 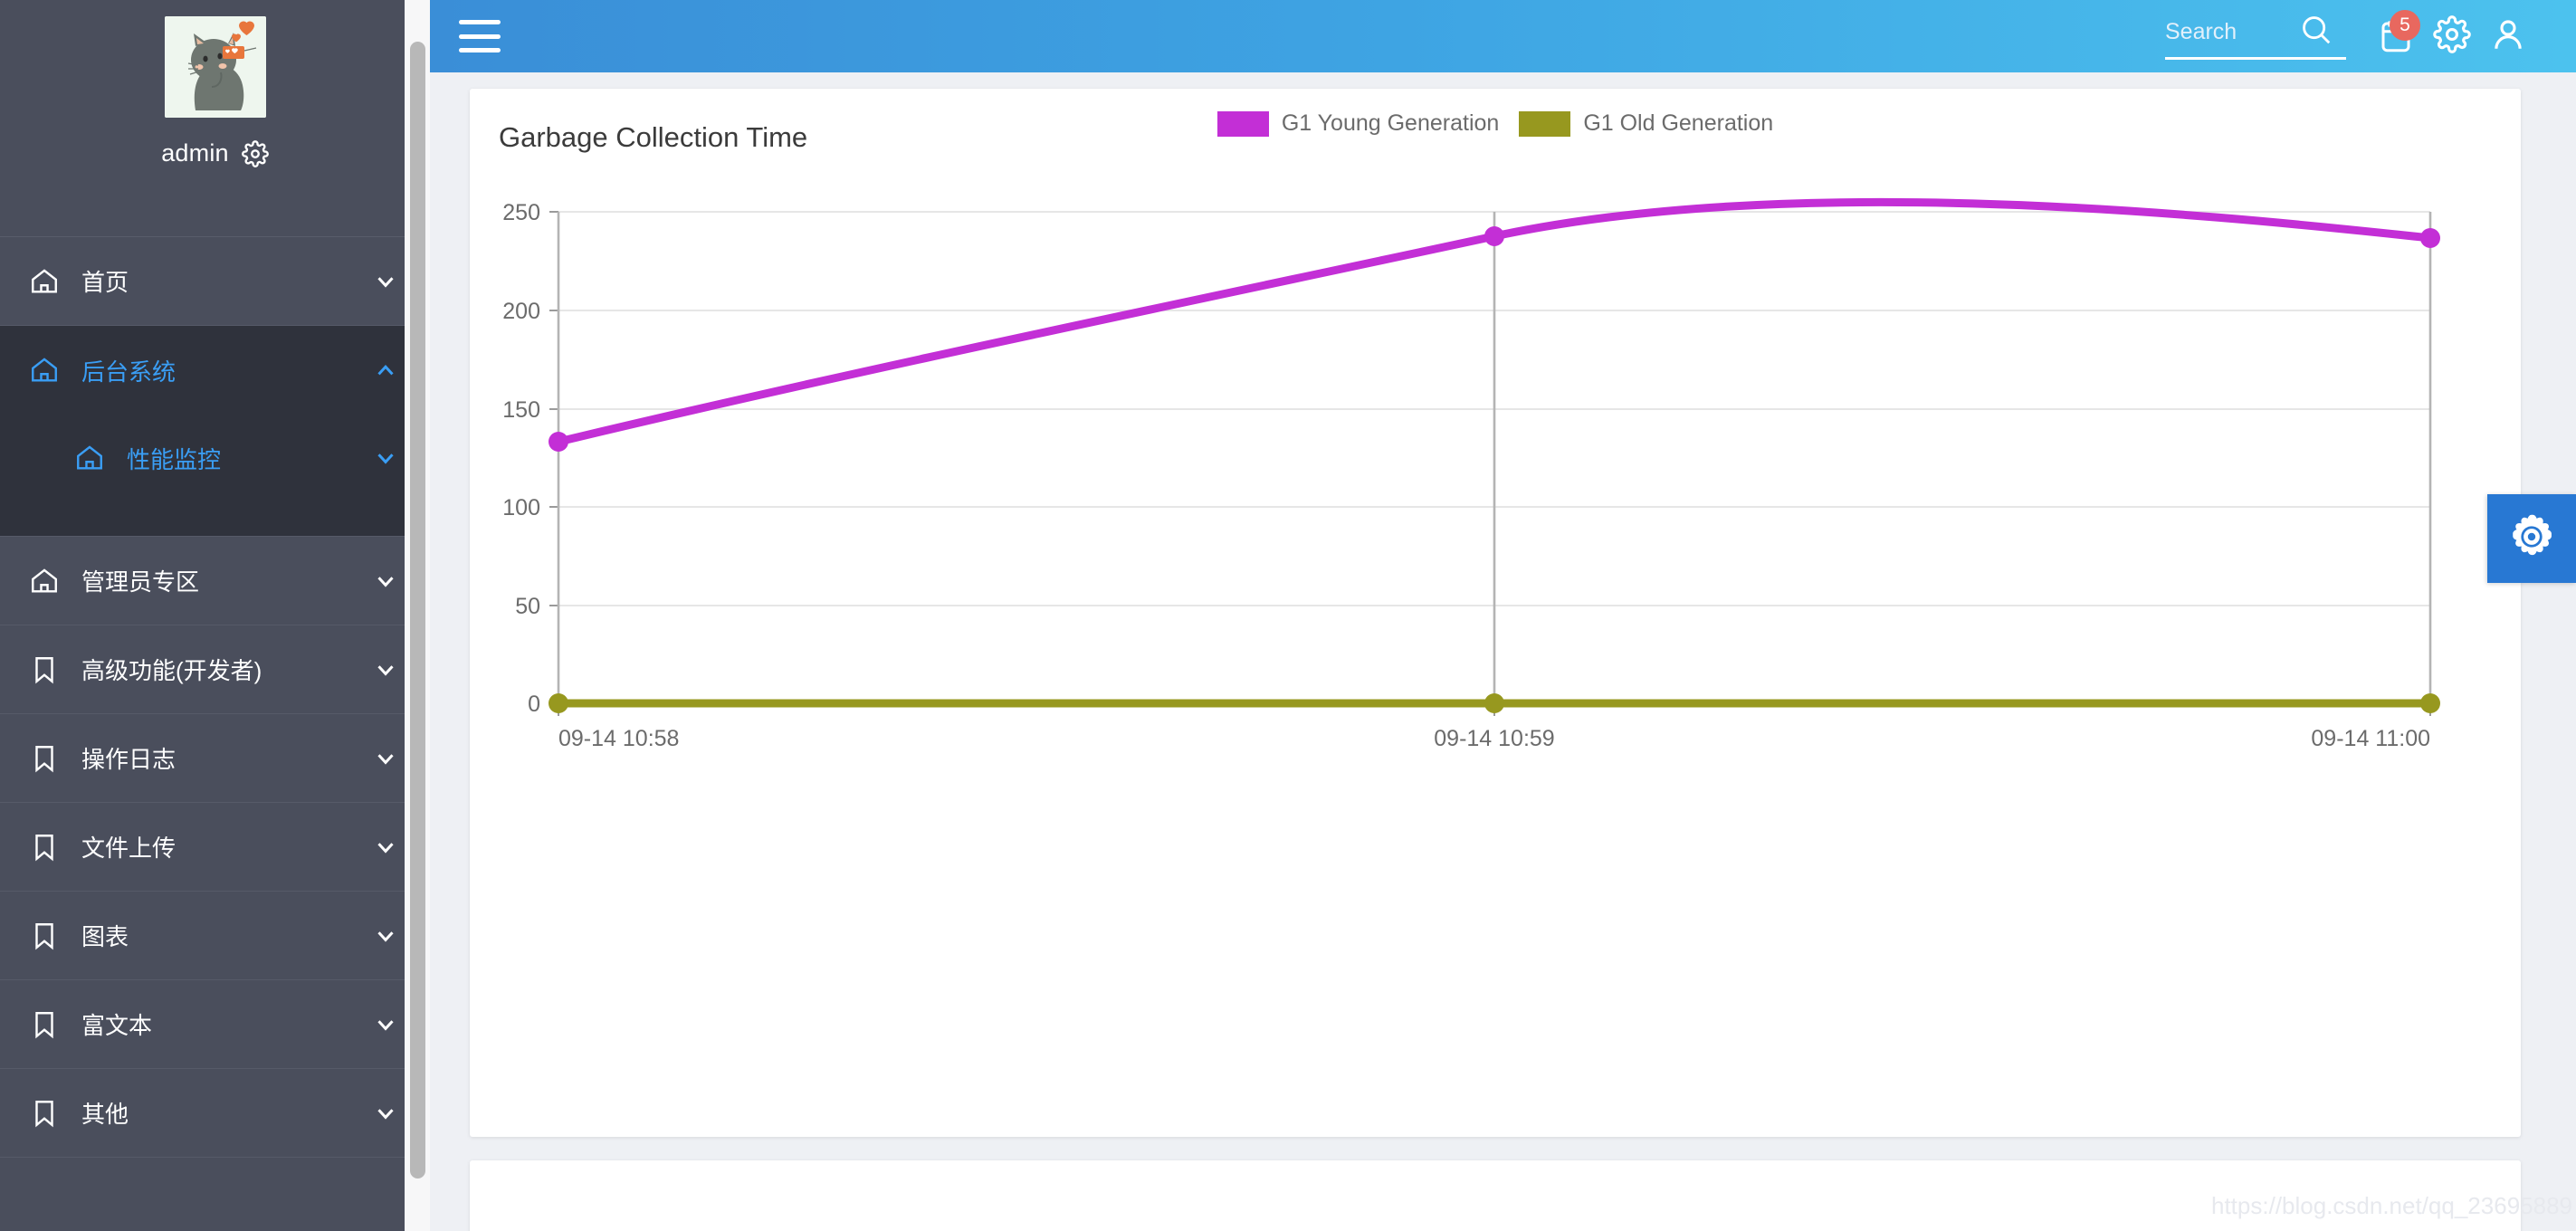 I want to click on sidebar-item-backend-system: 后台系统, so click(x=215, y=370).